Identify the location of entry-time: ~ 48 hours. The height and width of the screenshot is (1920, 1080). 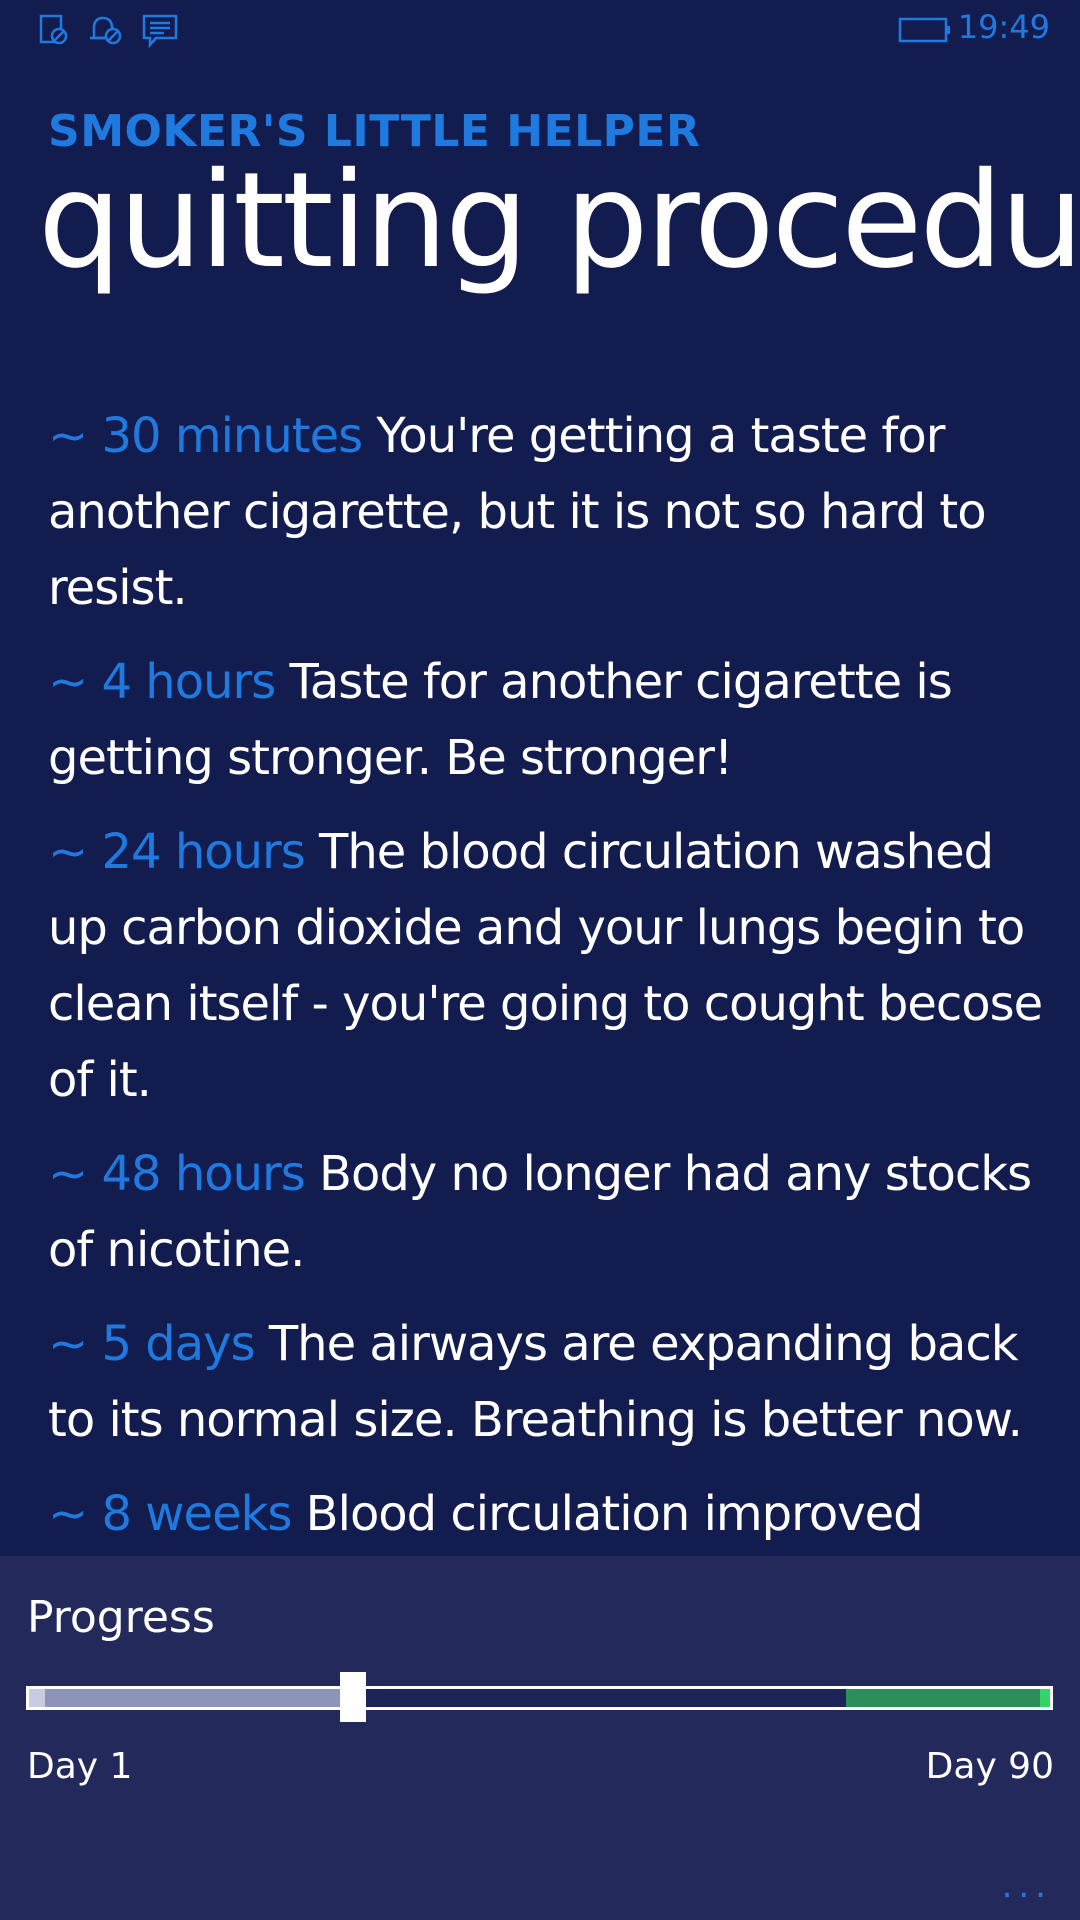
(177, 1174).